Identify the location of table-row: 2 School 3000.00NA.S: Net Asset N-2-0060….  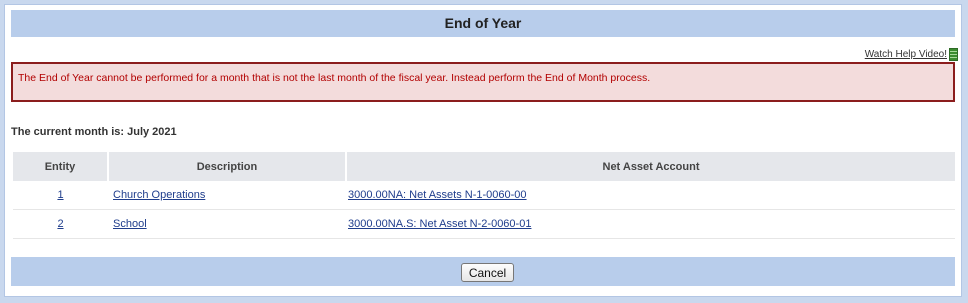
(484, 224).